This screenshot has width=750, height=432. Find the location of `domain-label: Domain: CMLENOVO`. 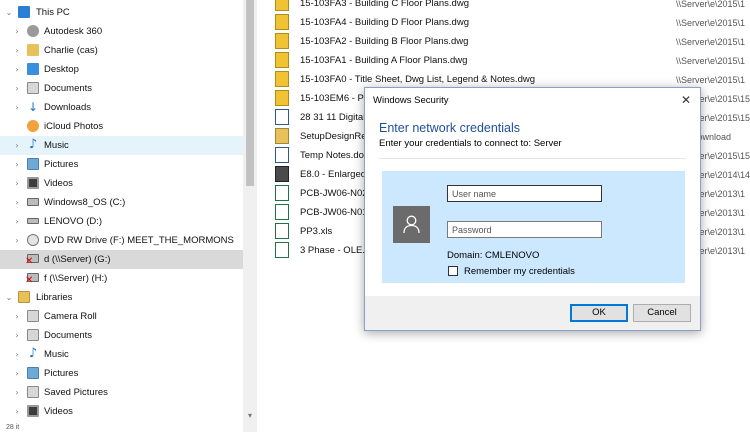

domain-label: Domain: CMLENOVO is located at coordinates (493, 255).